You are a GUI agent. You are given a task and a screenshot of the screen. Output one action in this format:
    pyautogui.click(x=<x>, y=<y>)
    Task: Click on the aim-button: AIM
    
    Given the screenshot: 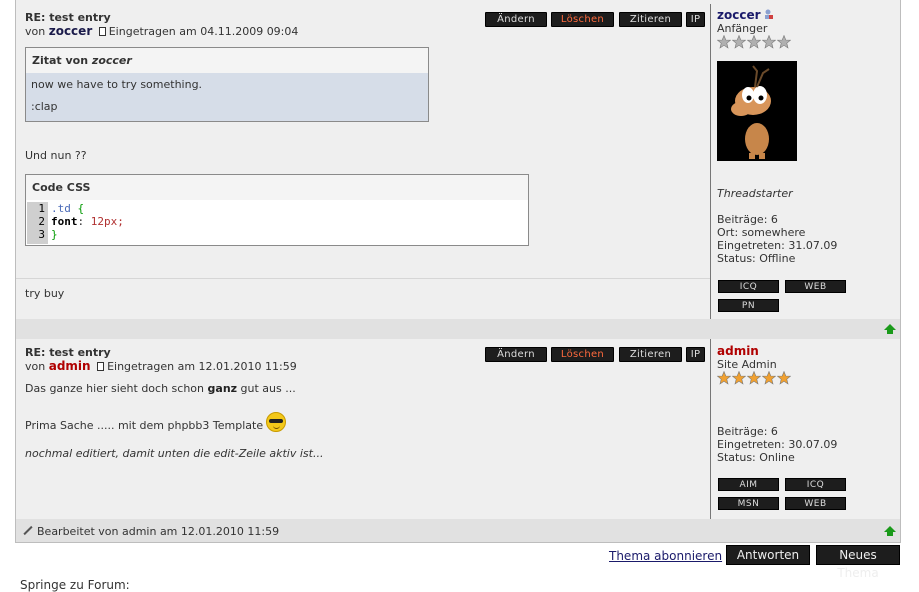 What is the action you would take?
    pyautogui.click(x=748, y=484)
    